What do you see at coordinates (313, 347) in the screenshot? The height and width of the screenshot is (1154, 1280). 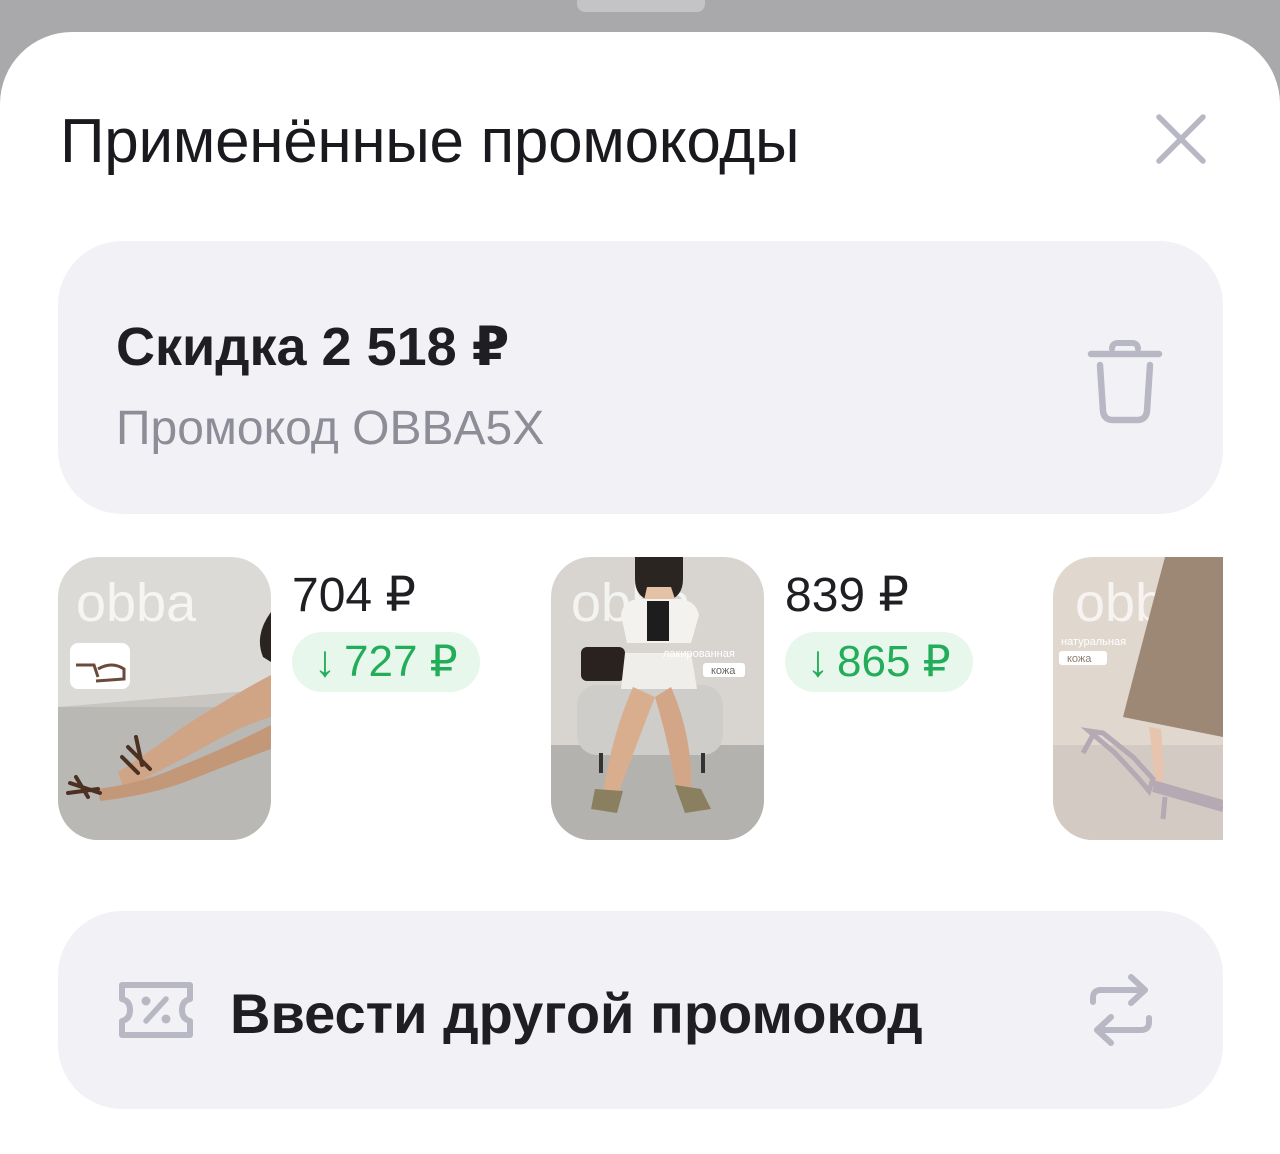 I see `discount-amount: Скидка 2 518 ₽` at bounding box center [313, 347].